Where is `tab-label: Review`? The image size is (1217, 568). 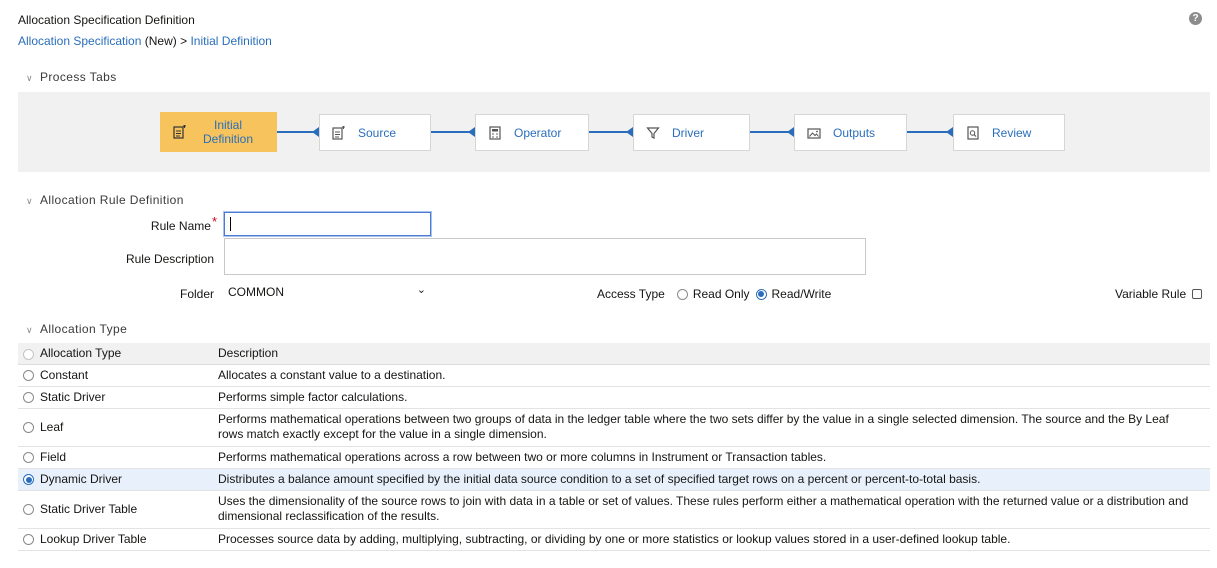
tab-label: Review is located at coordinates (1012, 132).